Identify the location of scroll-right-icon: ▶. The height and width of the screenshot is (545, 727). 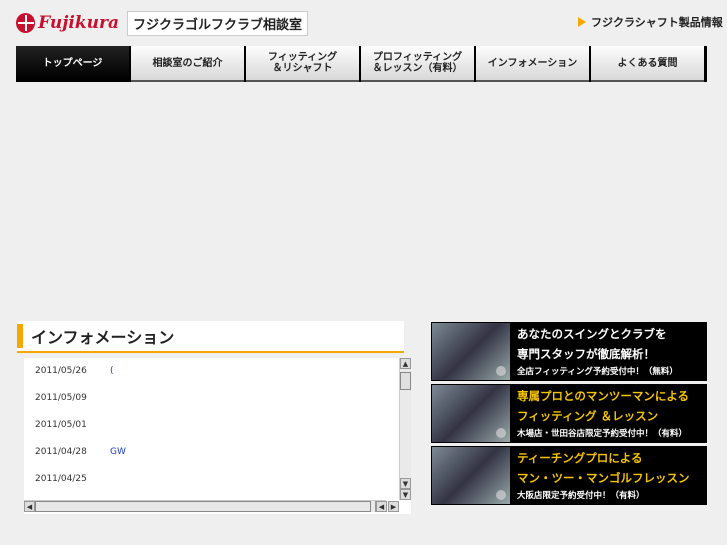
(393, 506).